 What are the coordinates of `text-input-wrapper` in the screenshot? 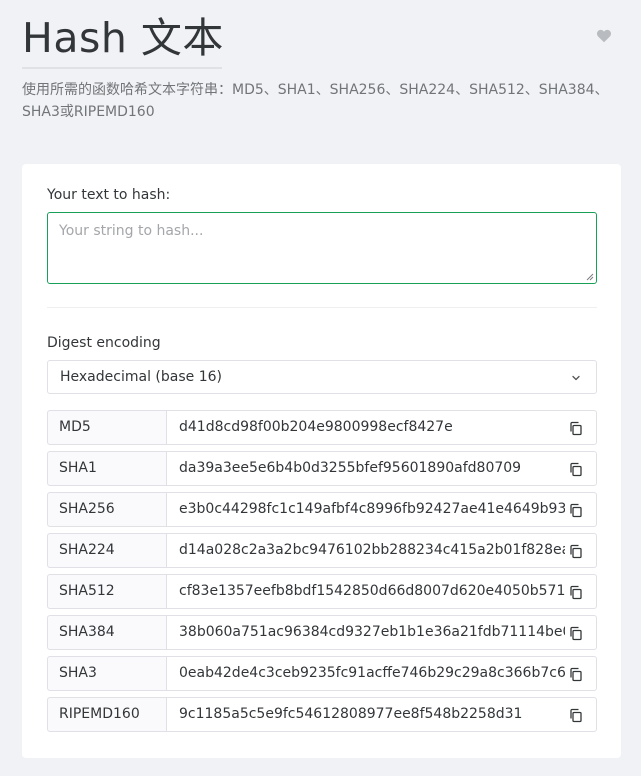 It's located at (322, 248).